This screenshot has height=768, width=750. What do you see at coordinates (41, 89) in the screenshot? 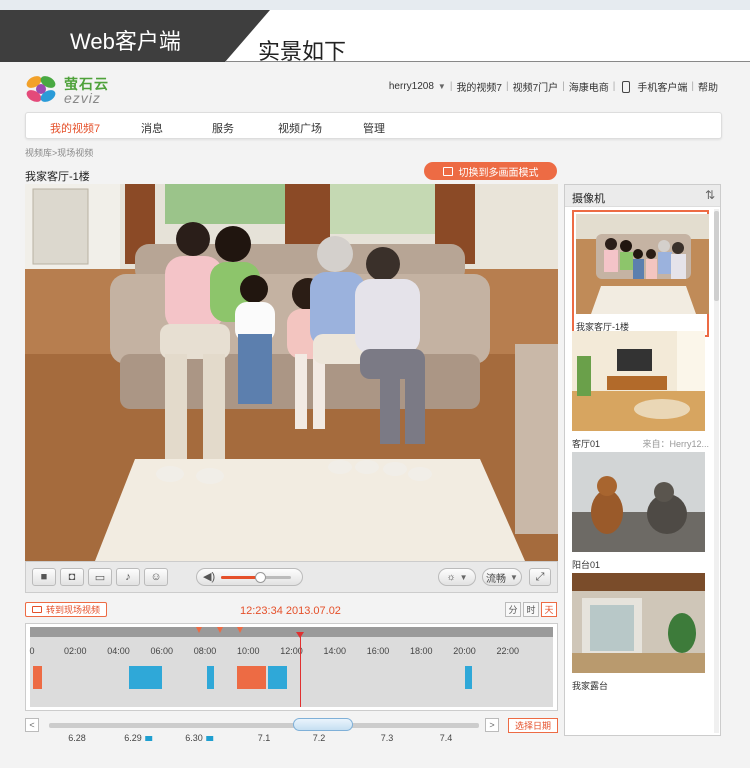
I see `ezviz-logo-icon` at bounding box center [41, 89].